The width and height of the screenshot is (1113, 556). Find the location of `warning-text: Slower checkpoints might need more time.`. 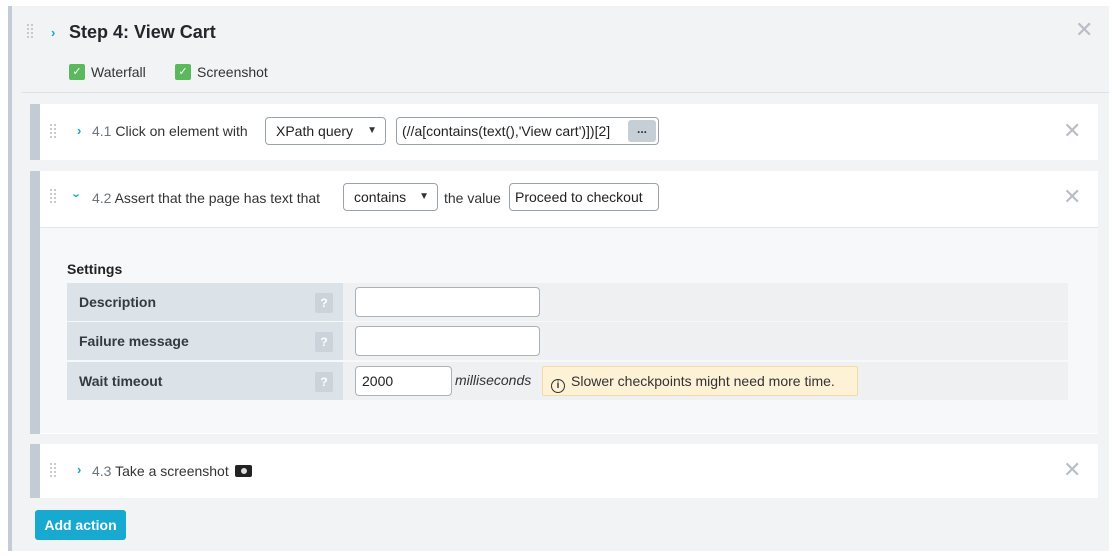

warning-text: Slower checkpoints might need more time. is located at coordinates (703, 381).